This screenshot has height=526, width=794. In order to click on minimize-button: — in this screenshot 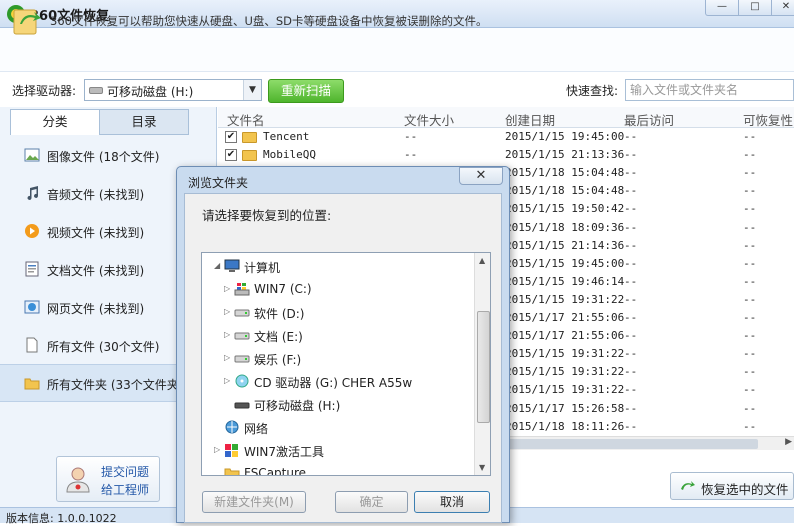, I will do `click(722, 8)`.